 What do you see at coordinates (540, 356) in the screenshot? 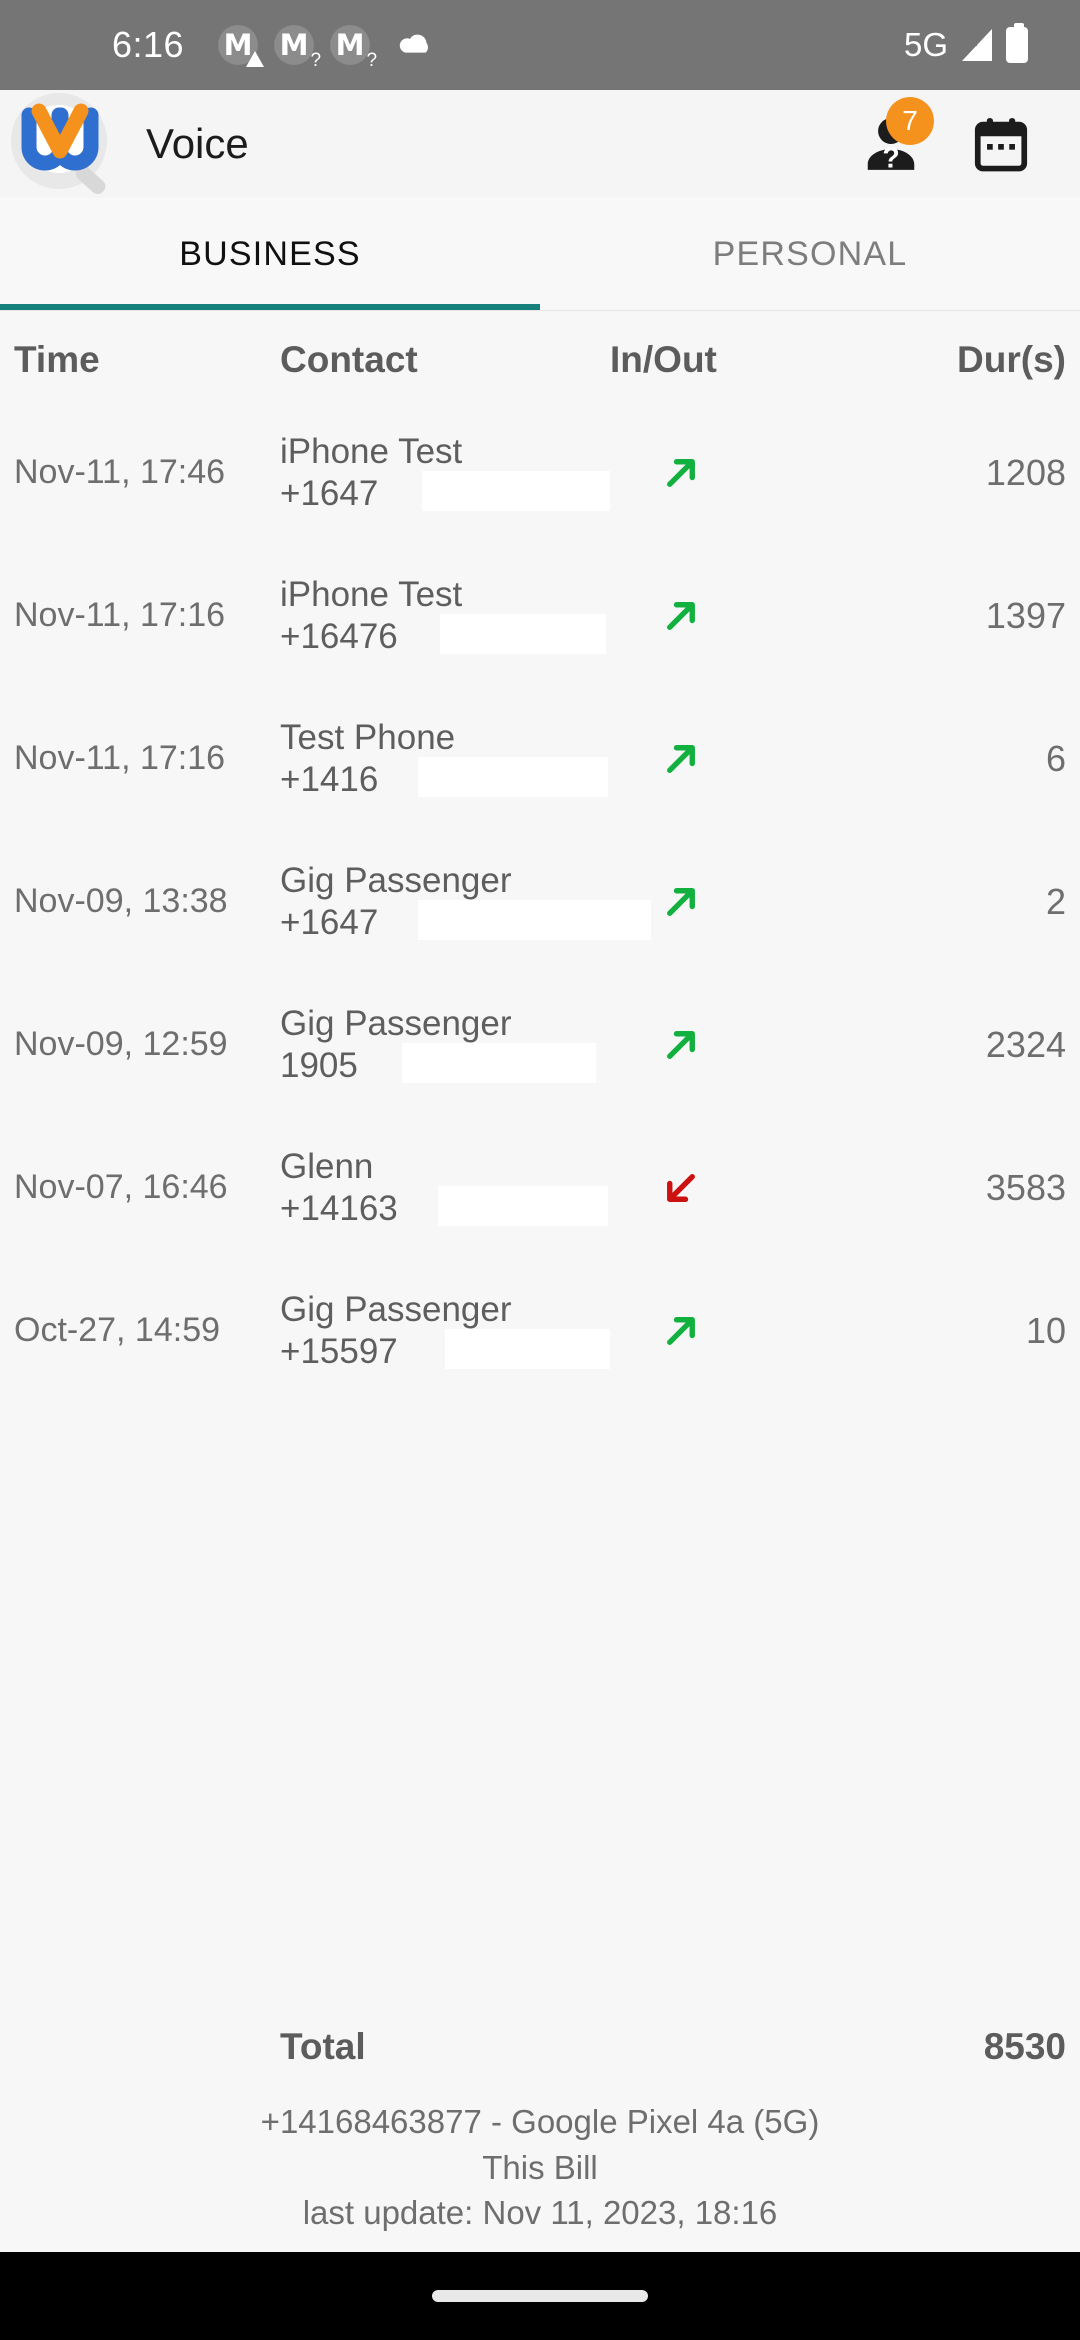
I see `table-header-row: Time Contact In/Out Dur(s)` at bounding box center [540, 356].